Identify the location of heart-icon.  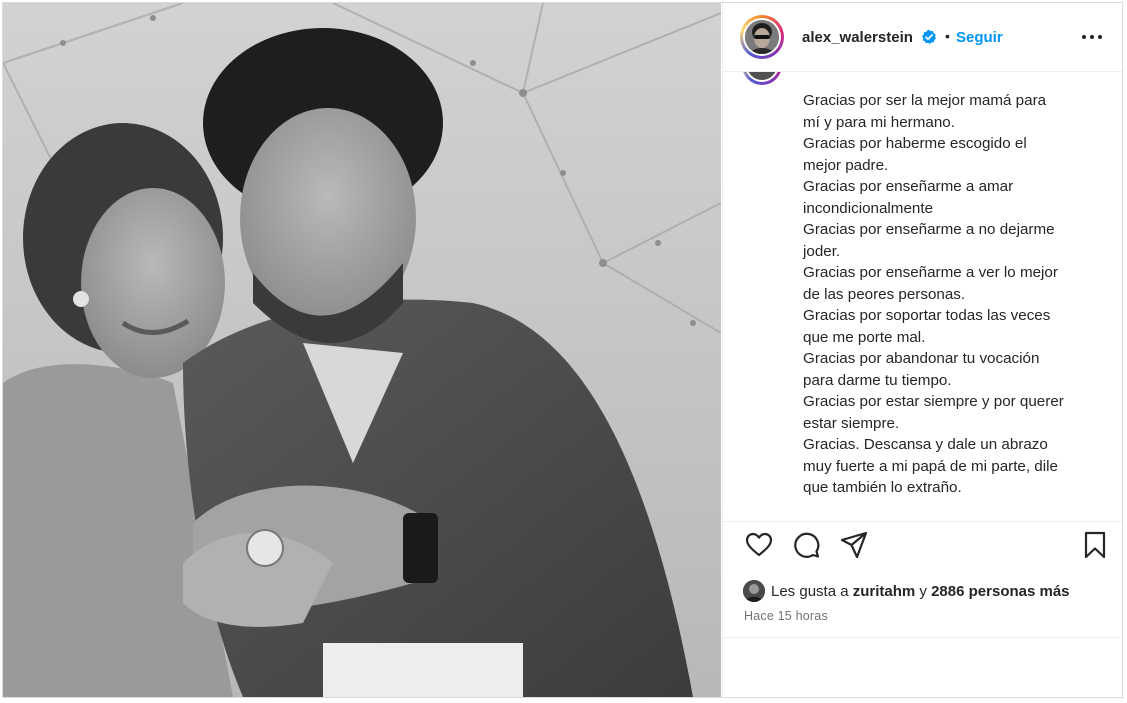
(759, 545).